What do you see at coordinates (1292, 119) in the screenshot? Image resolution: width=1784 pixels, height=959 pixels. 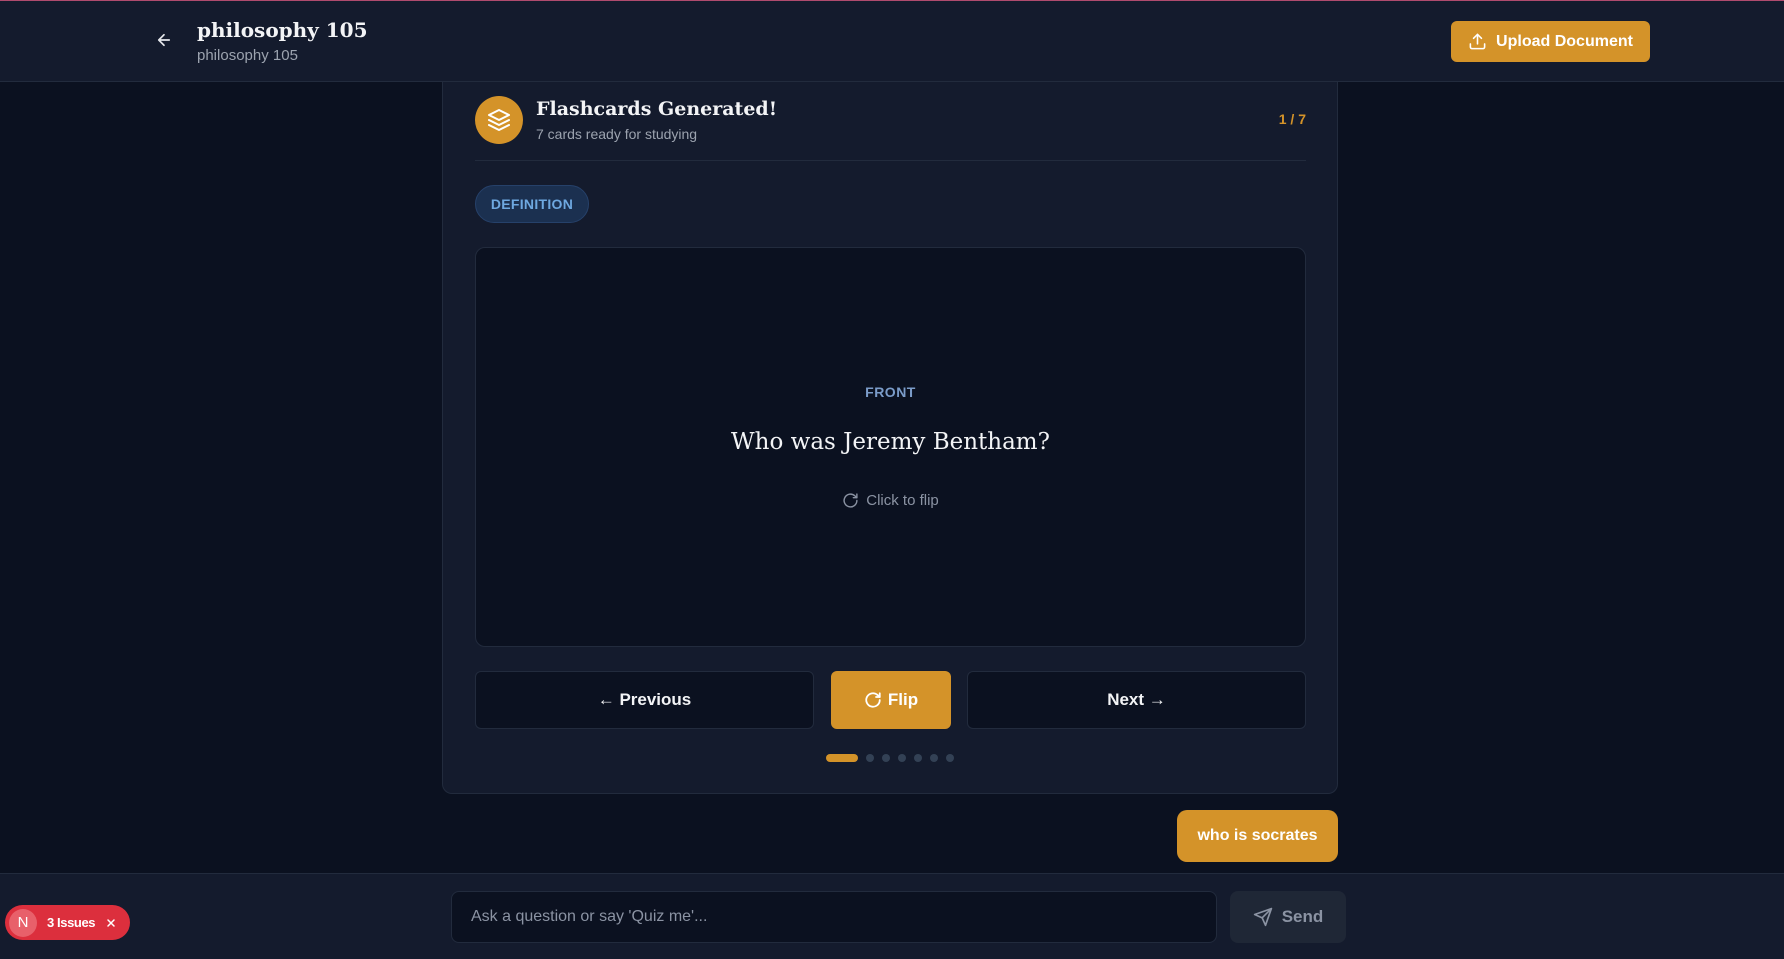 I see `card-counter: 1 / 7` at bounding box center [1292, 119].